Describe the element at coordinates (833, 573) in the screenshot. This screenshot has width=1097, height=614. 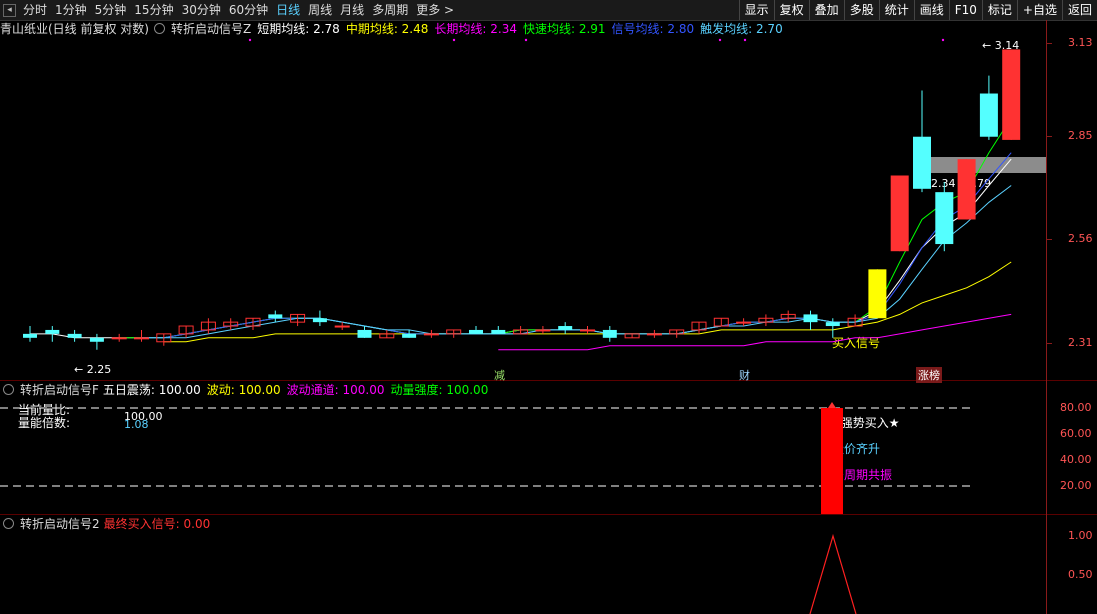
I see `final-signal-spike` at that location.